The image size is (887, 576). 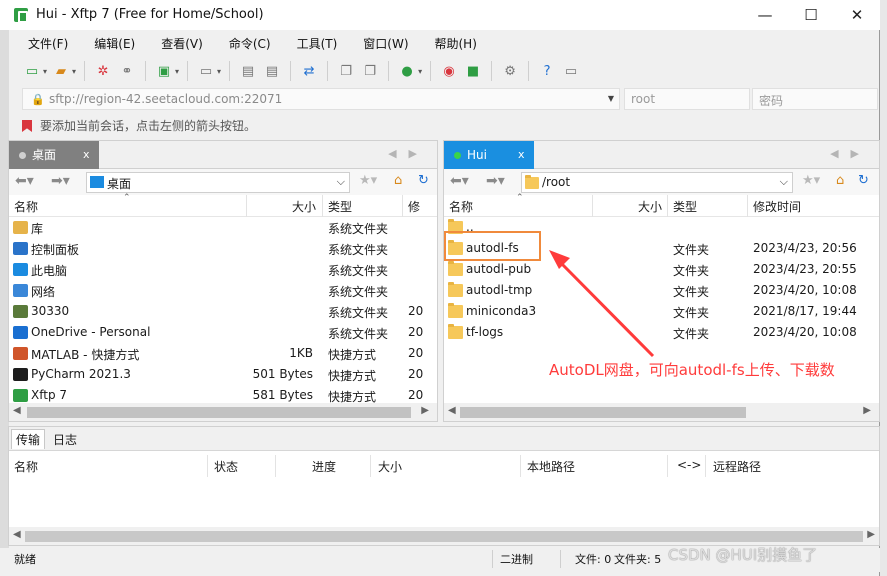 What do you see at coordinates (223, 227) in the screenshot?
I see `local-file-row: 库 系统文件夹` at bounding box center [223, 227].